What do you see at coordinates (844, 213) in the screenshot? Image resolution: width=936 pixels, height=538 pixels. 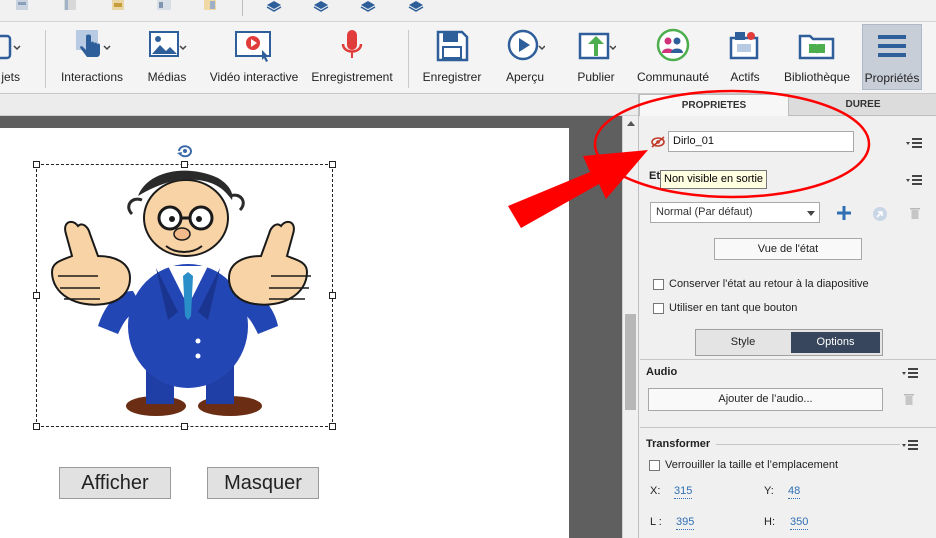 I see `add-state-icon` at bounding box center [844, 213].